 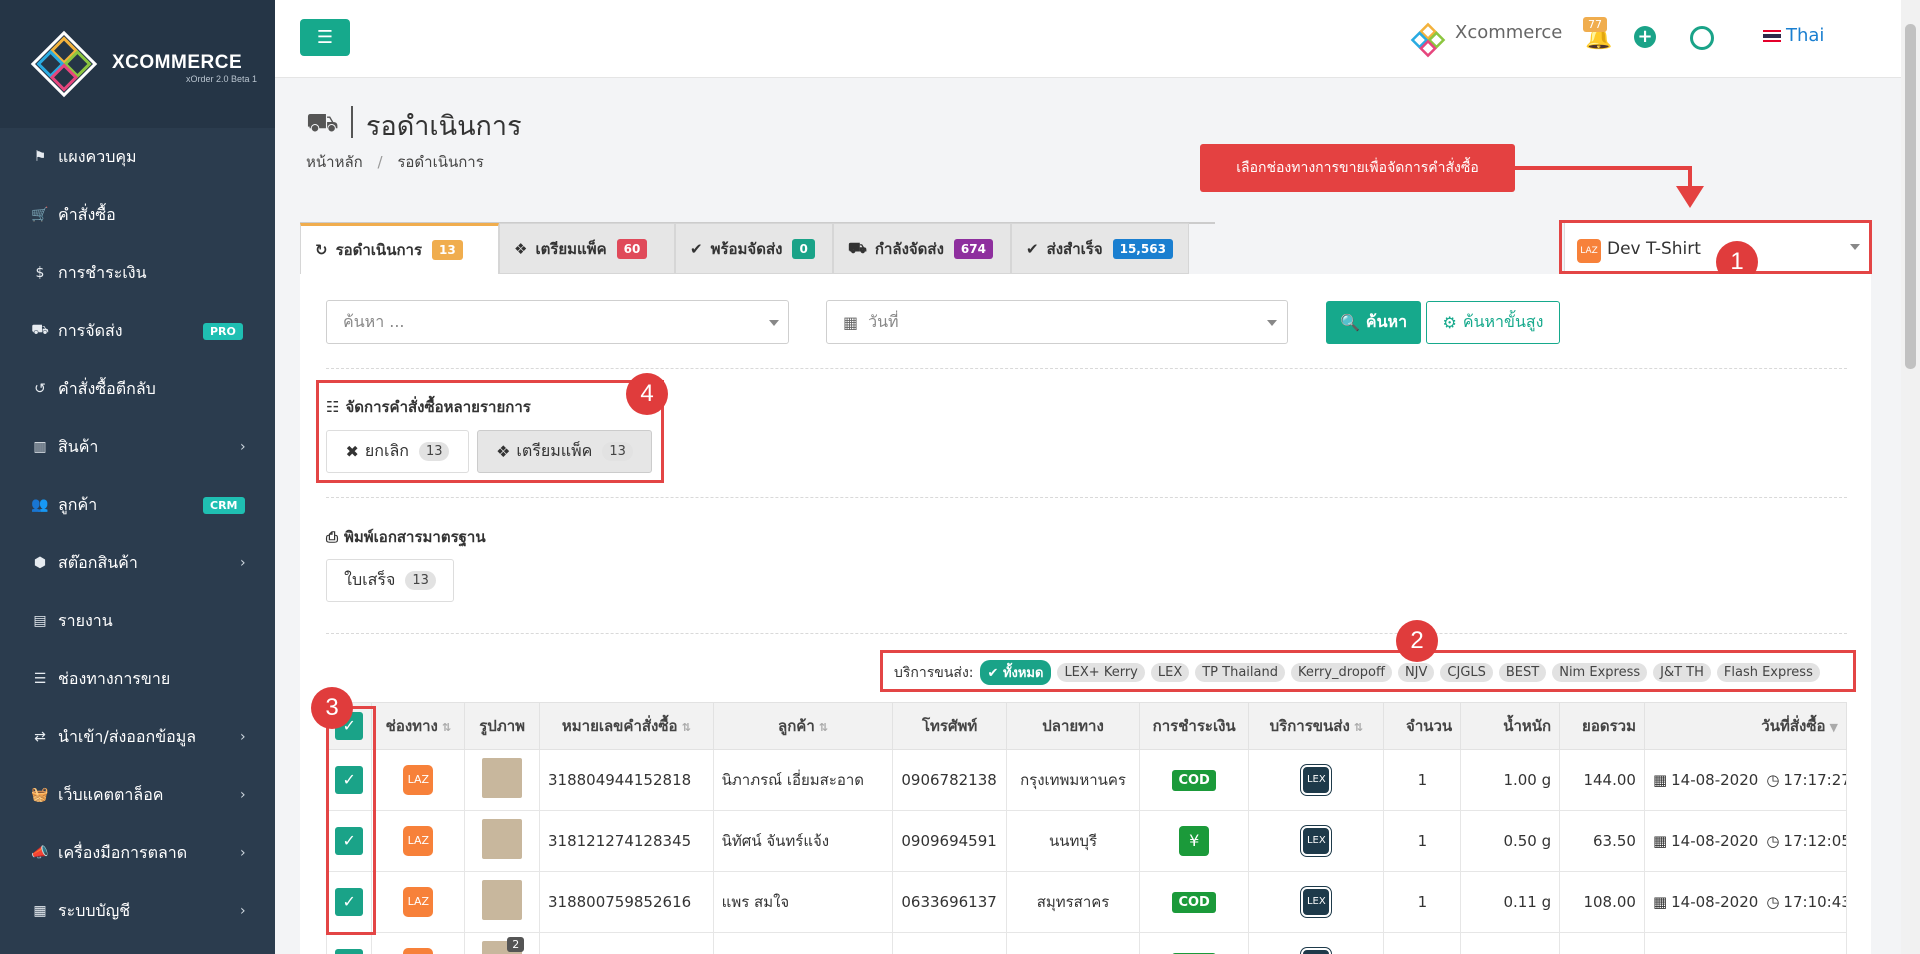 What do you see at coordinates (1057, 322) in the screenshot?
I see `date-picker: ▦ วันที่` at bounding box center [1057, 322].